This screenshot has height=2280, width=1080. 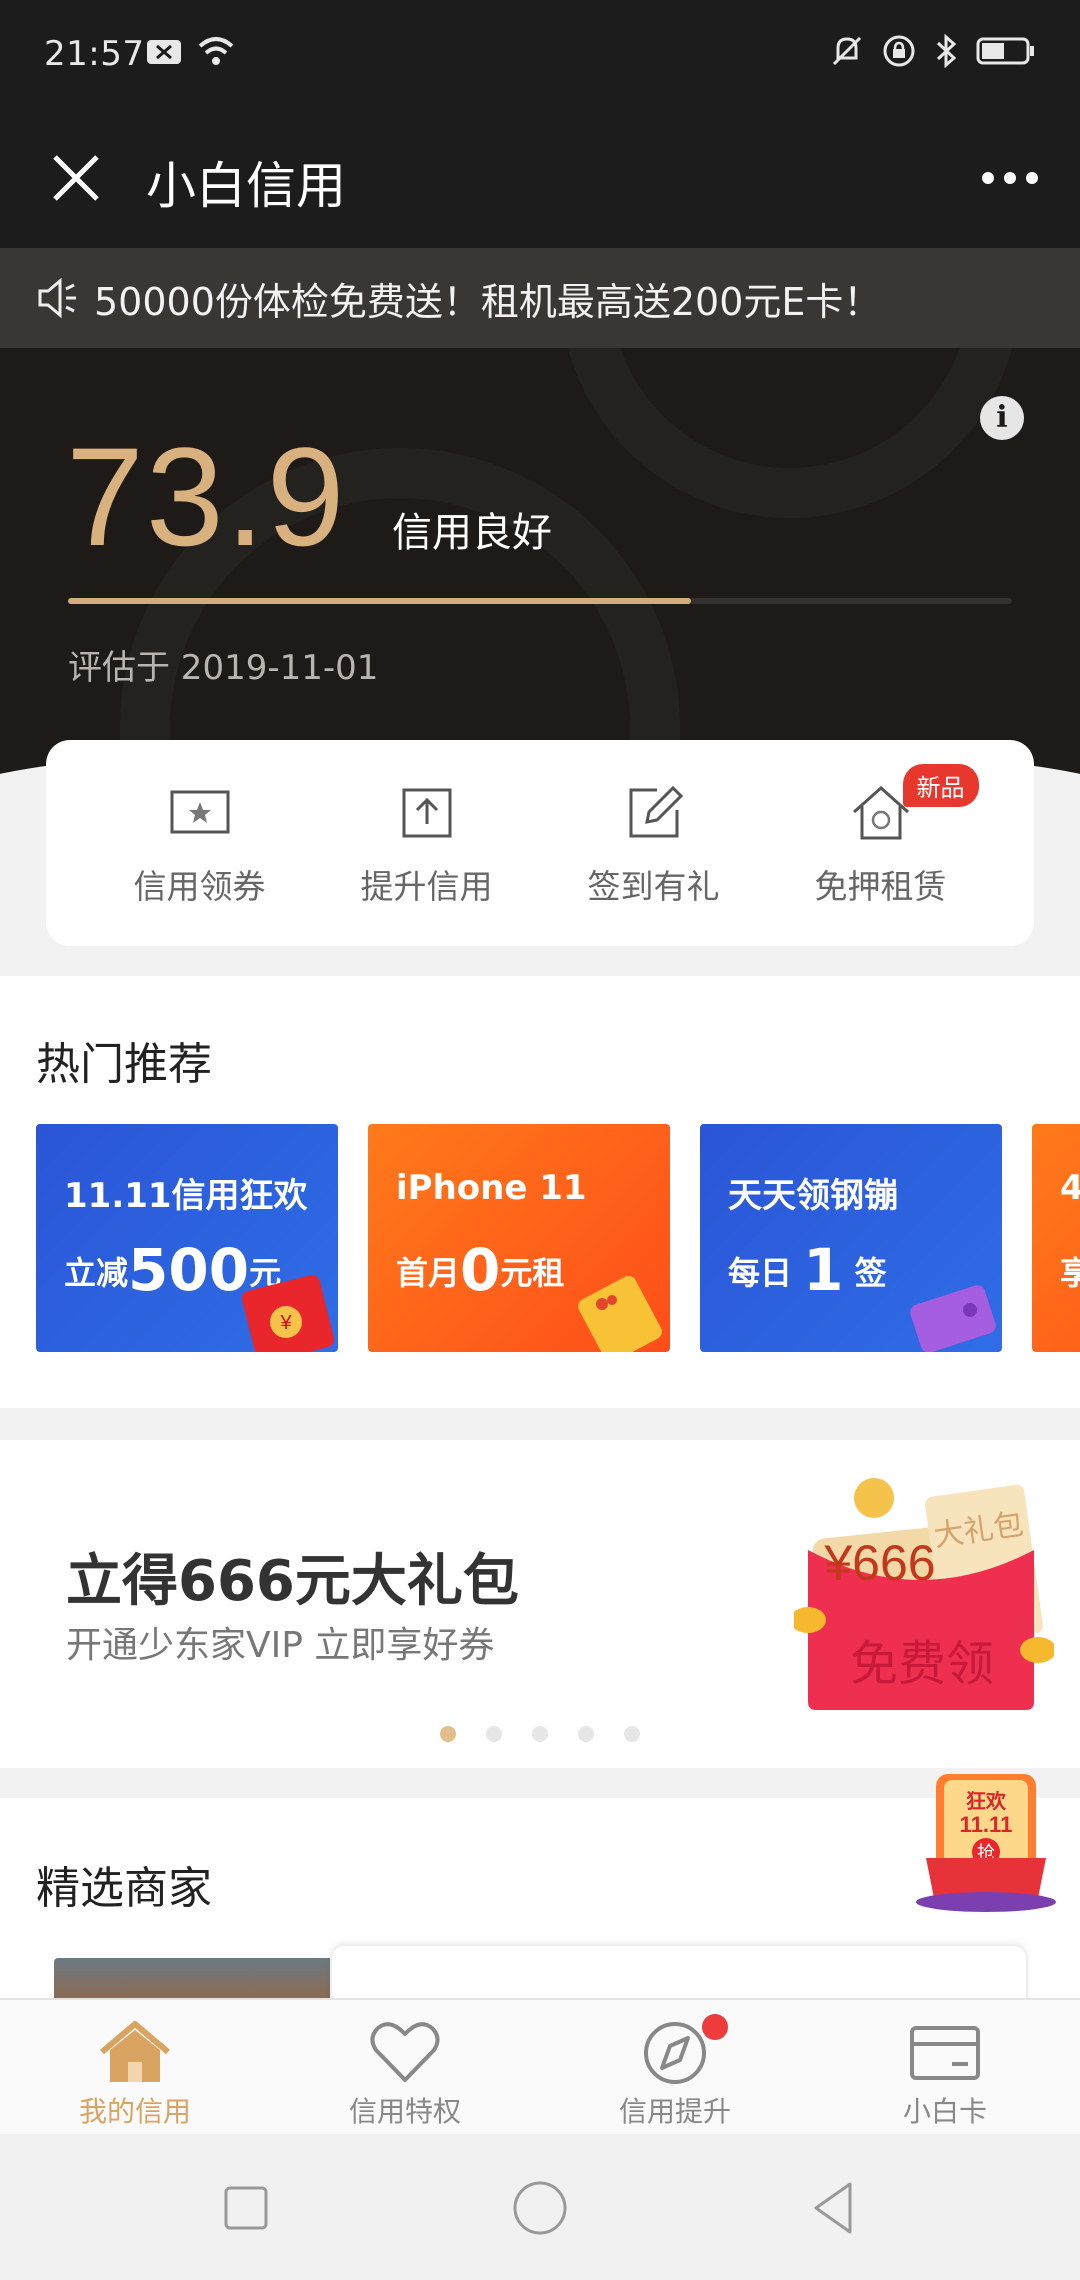 I want to click on hot-card: iPhone 11 首月0元租, so click(x=519, y=1238).